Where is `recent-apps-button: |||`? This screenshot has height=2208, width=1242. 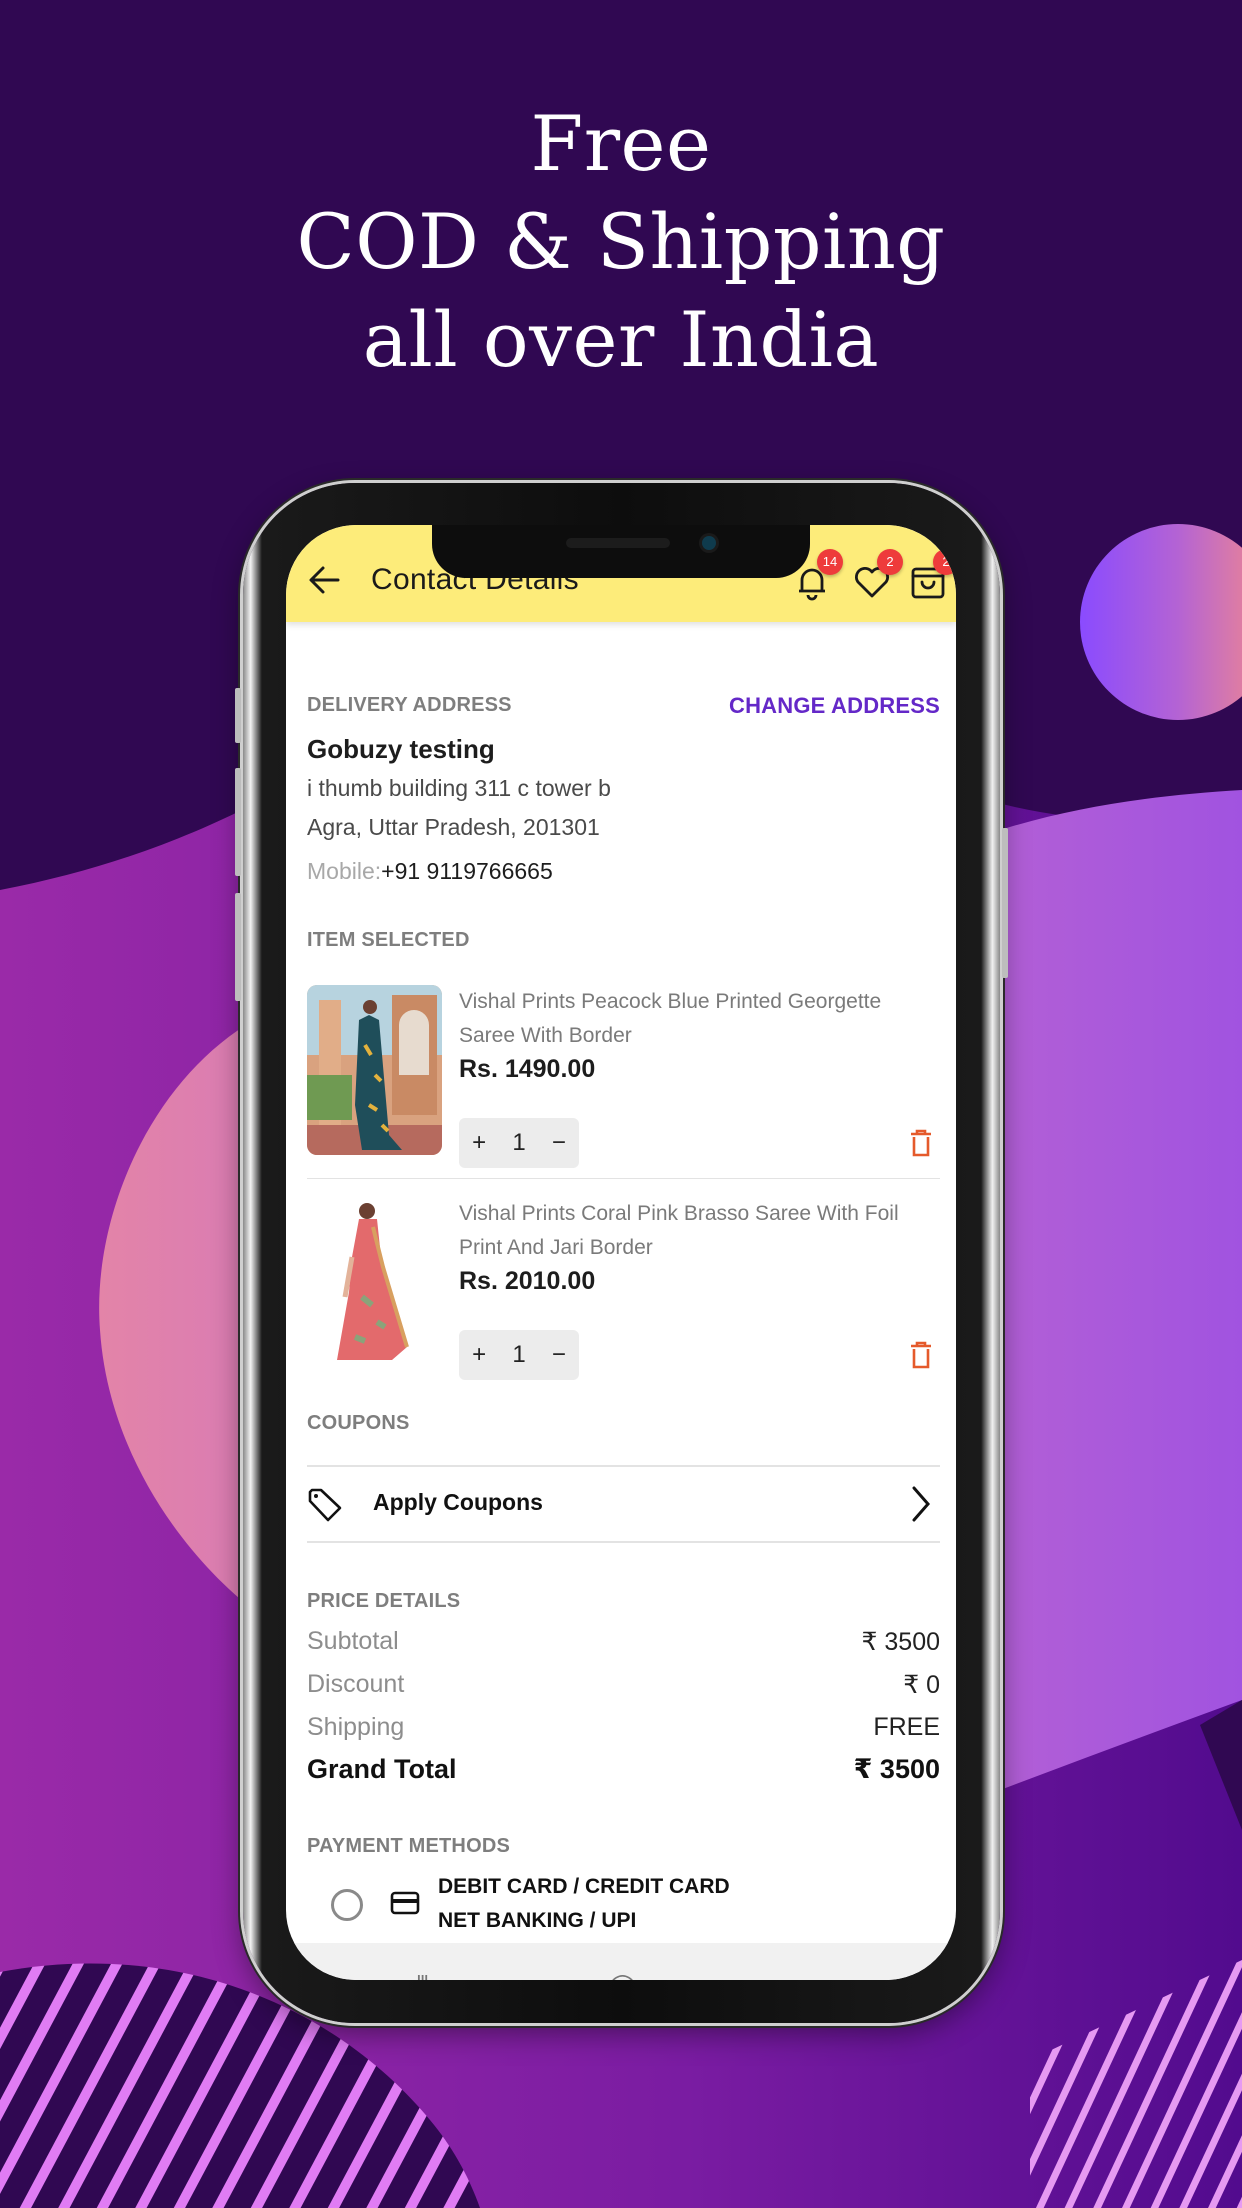
recent-apps-button: ||| is located at coordinates (422, 1975).